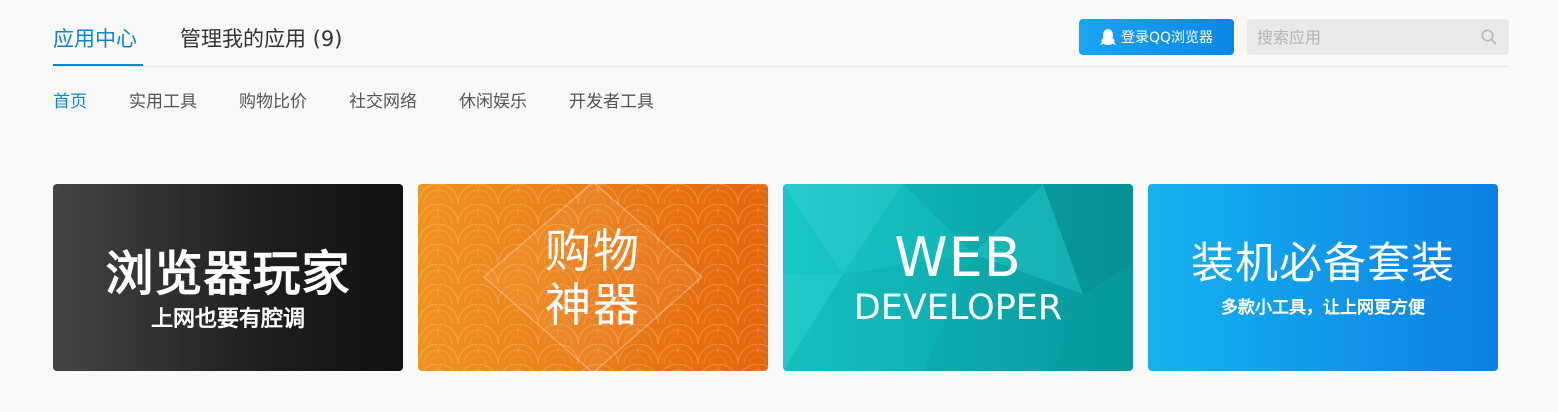 Image resolution: width=1558 pixels, height=412 pixels. I want to click on search-icon, so click(1489, 37).